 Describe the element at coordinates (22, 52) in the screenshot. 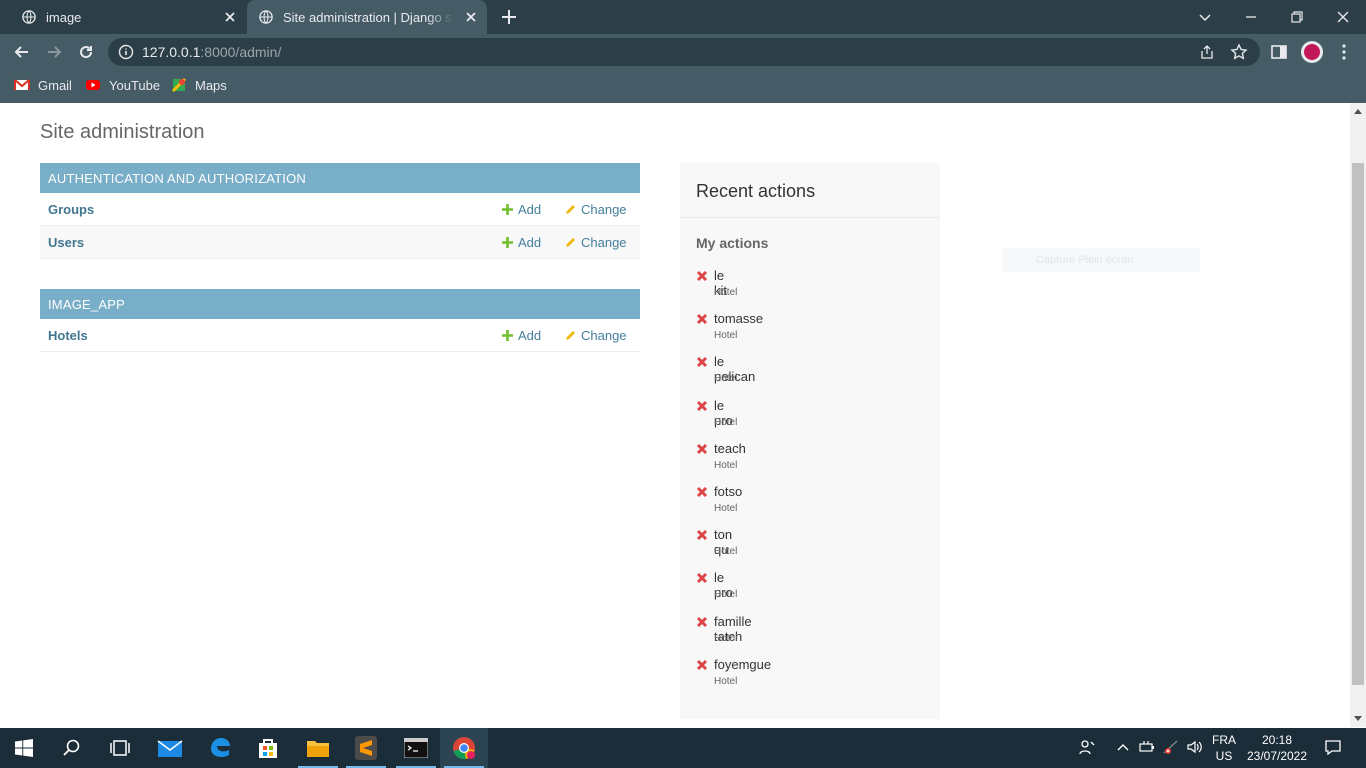

I see `back-icon` at that location.